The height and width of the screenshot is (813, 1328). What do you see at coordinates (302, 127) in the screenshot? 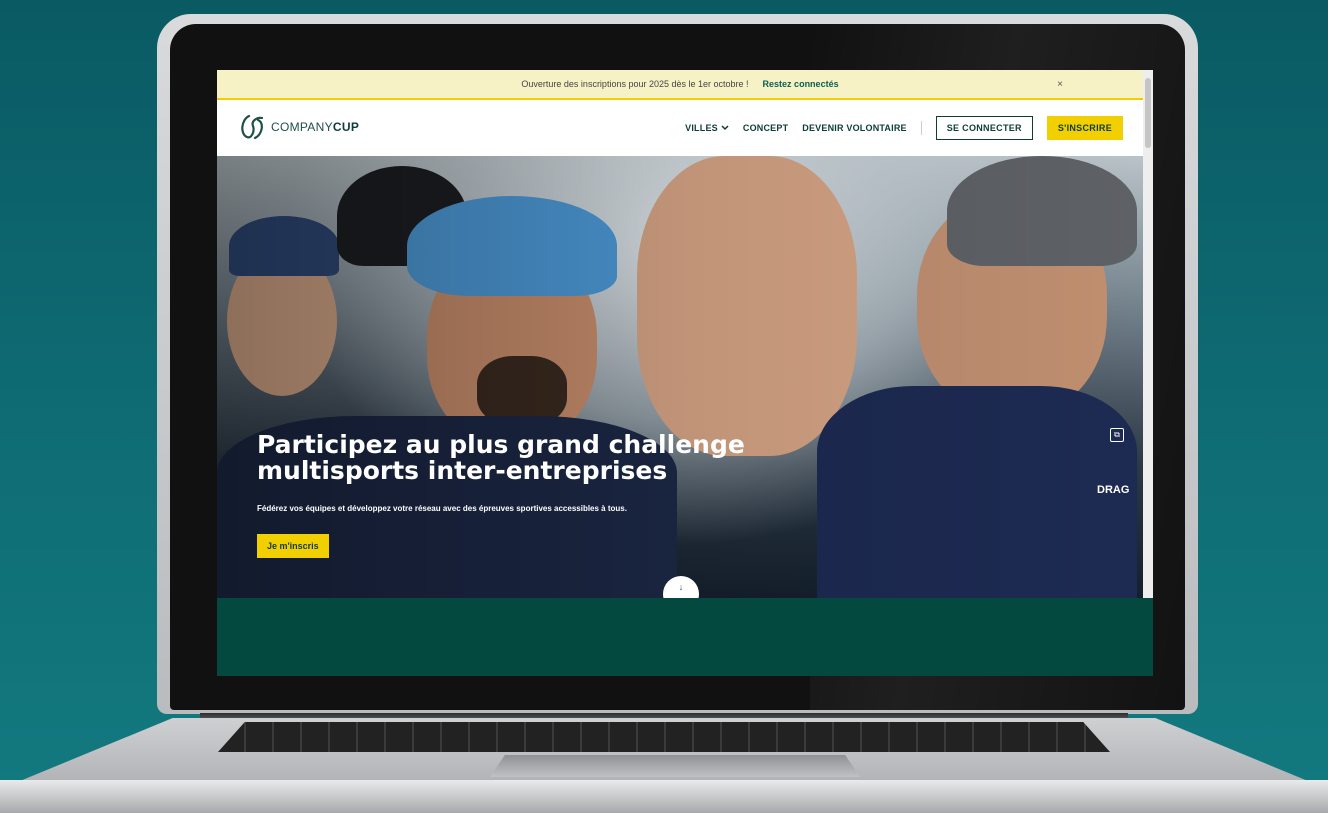
I see `brand-name-light: COMPANY` at bounding box center [302, 127].